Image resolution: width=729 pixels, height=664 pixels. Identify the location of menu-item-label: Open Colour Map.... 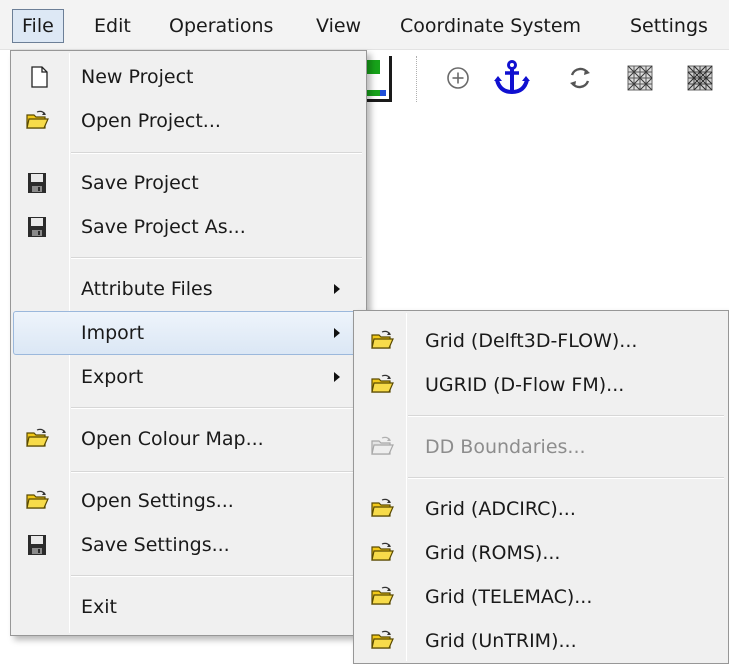
(172, 439).